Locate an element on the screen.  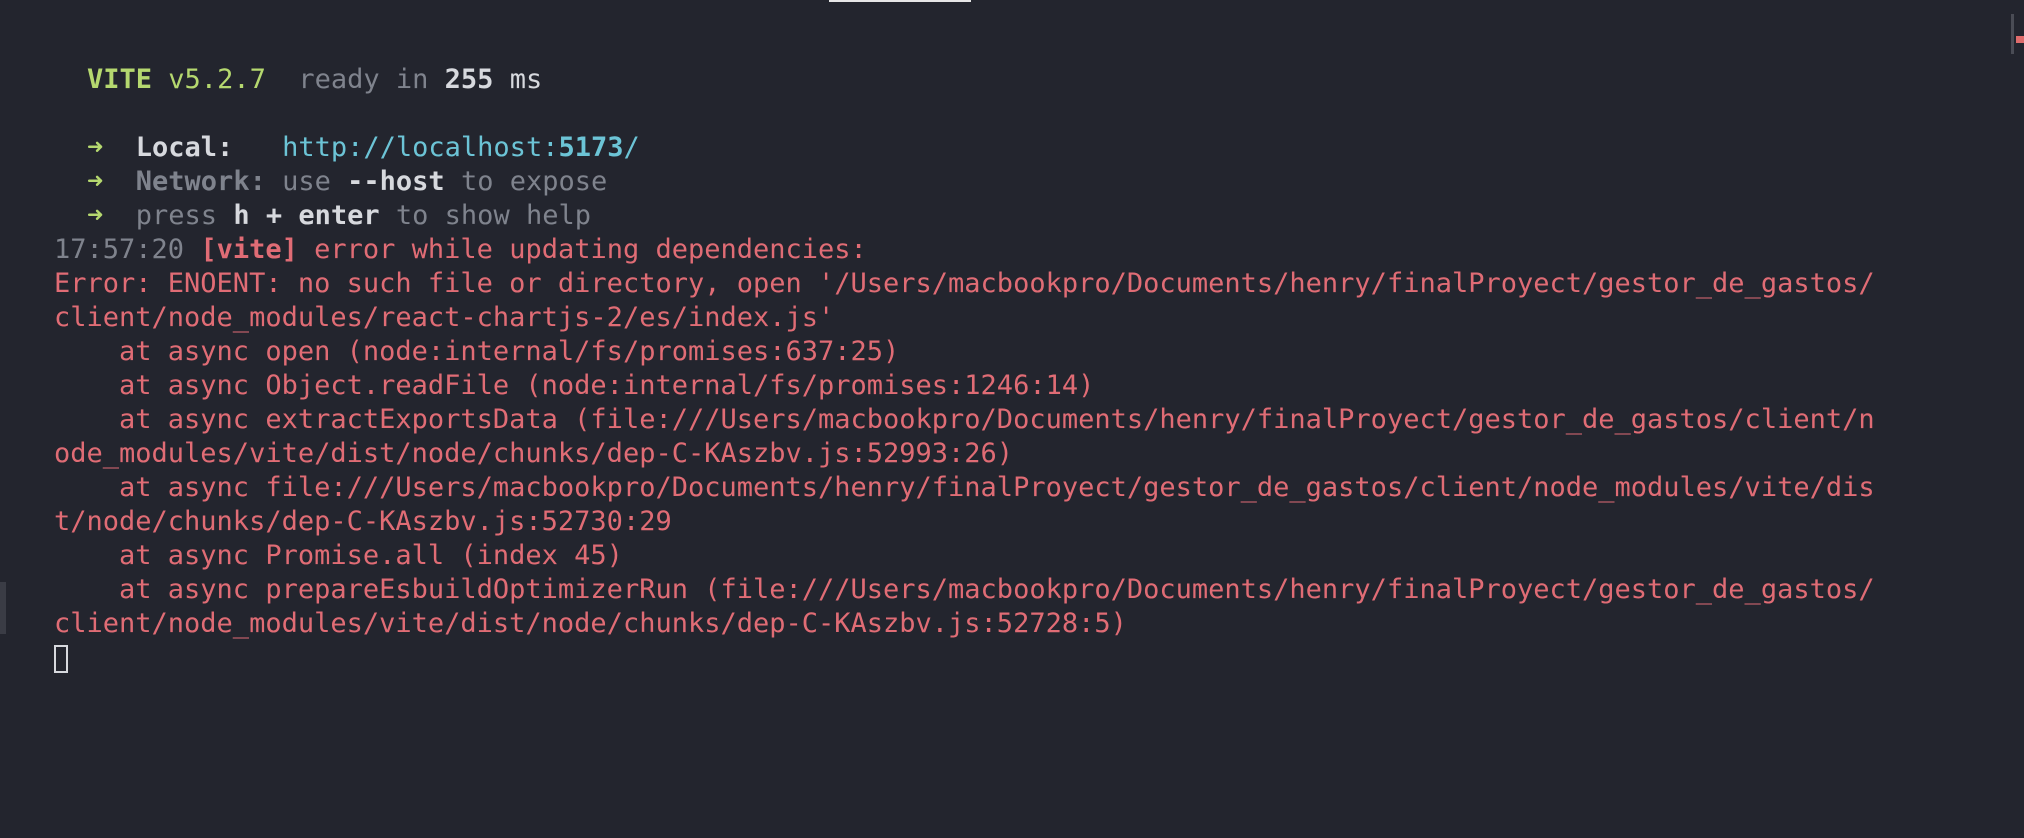
vite-name: VITE is located at coordinates (120, 79).